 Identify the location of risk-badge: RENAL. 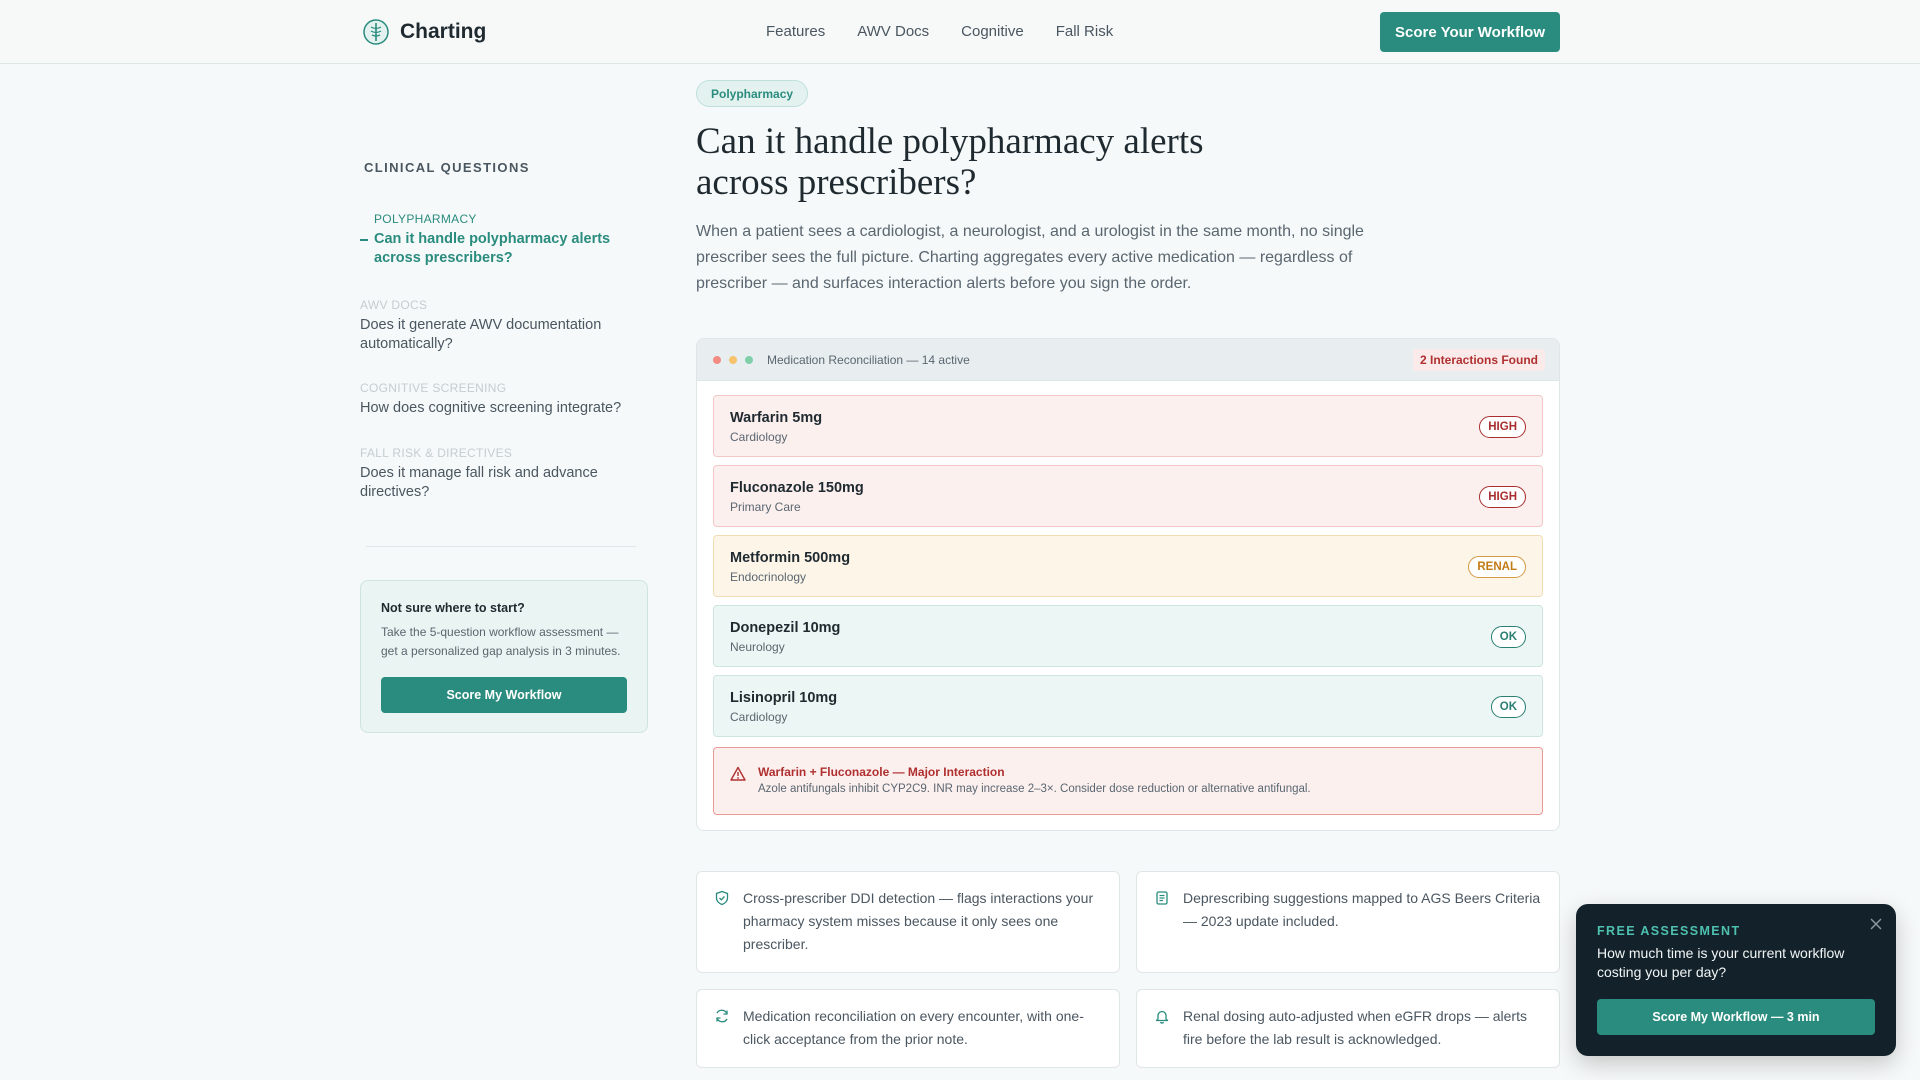
(1497, 567).